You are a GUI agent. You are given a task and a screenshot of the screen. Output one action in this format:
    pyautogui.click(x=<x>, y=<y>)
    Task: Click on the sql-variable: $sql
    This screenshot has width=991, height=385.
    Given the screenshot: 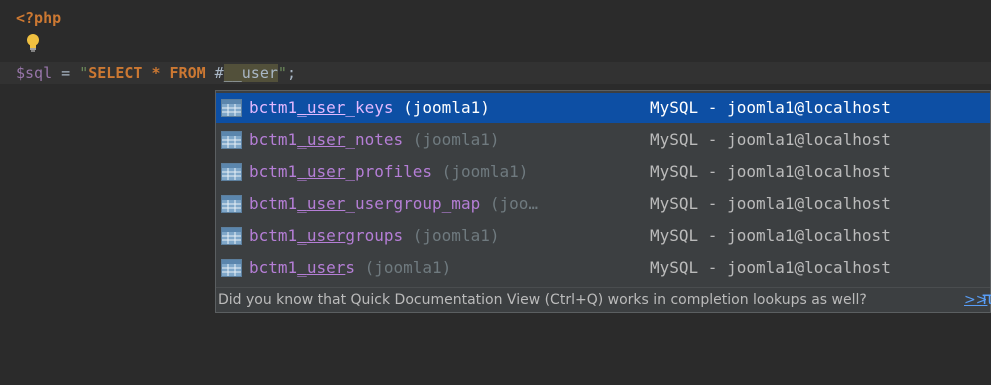 What is the action you would take?
    pyautogui.click(x=34, y=73)
    